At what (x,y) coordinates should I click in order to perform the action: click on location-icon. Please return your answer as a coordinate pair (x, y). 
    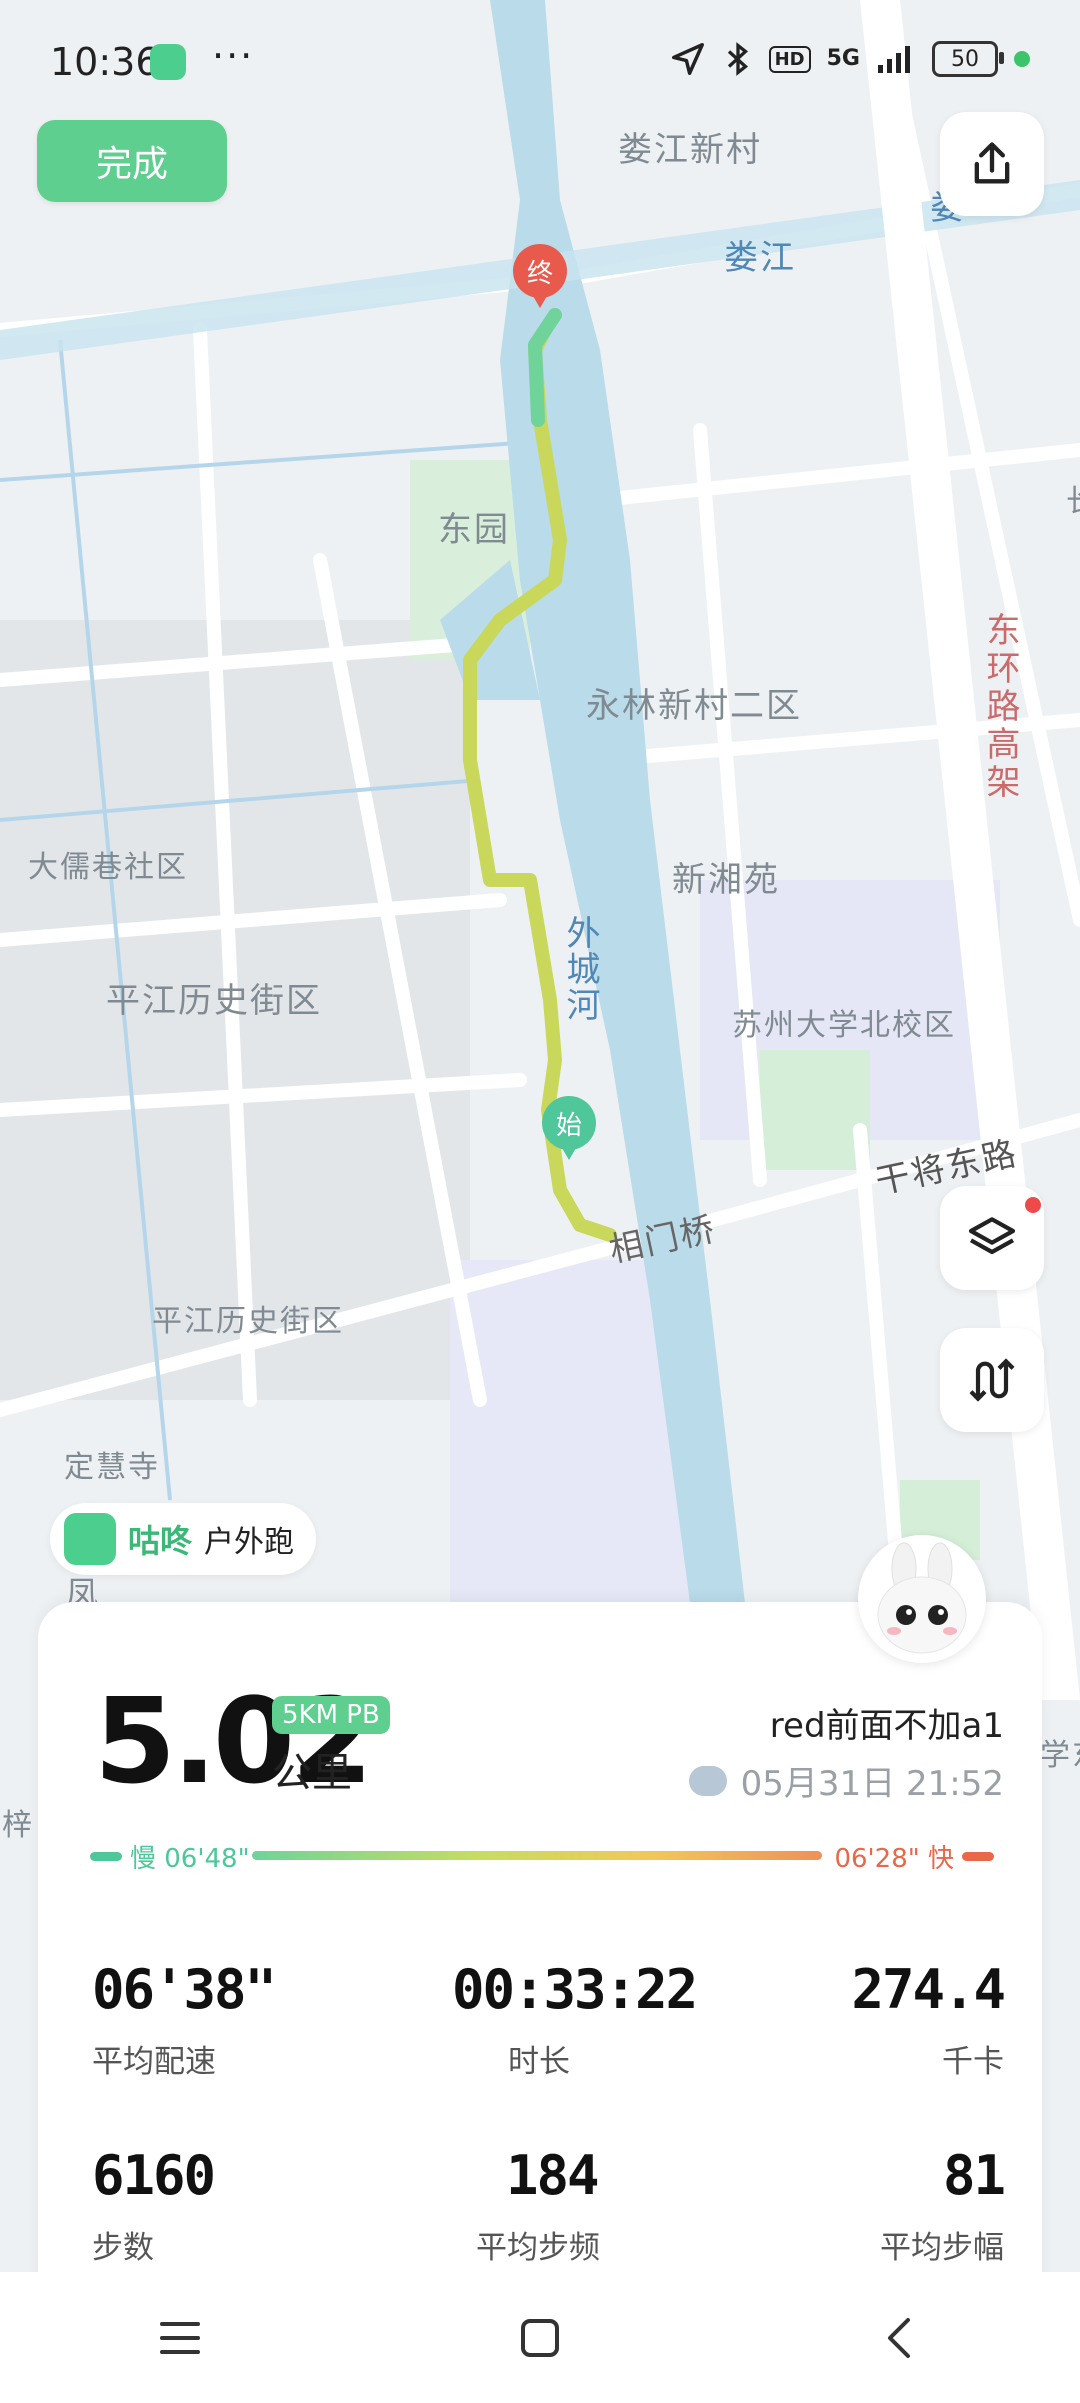
    Looking at the image, I should click on (687, 59).